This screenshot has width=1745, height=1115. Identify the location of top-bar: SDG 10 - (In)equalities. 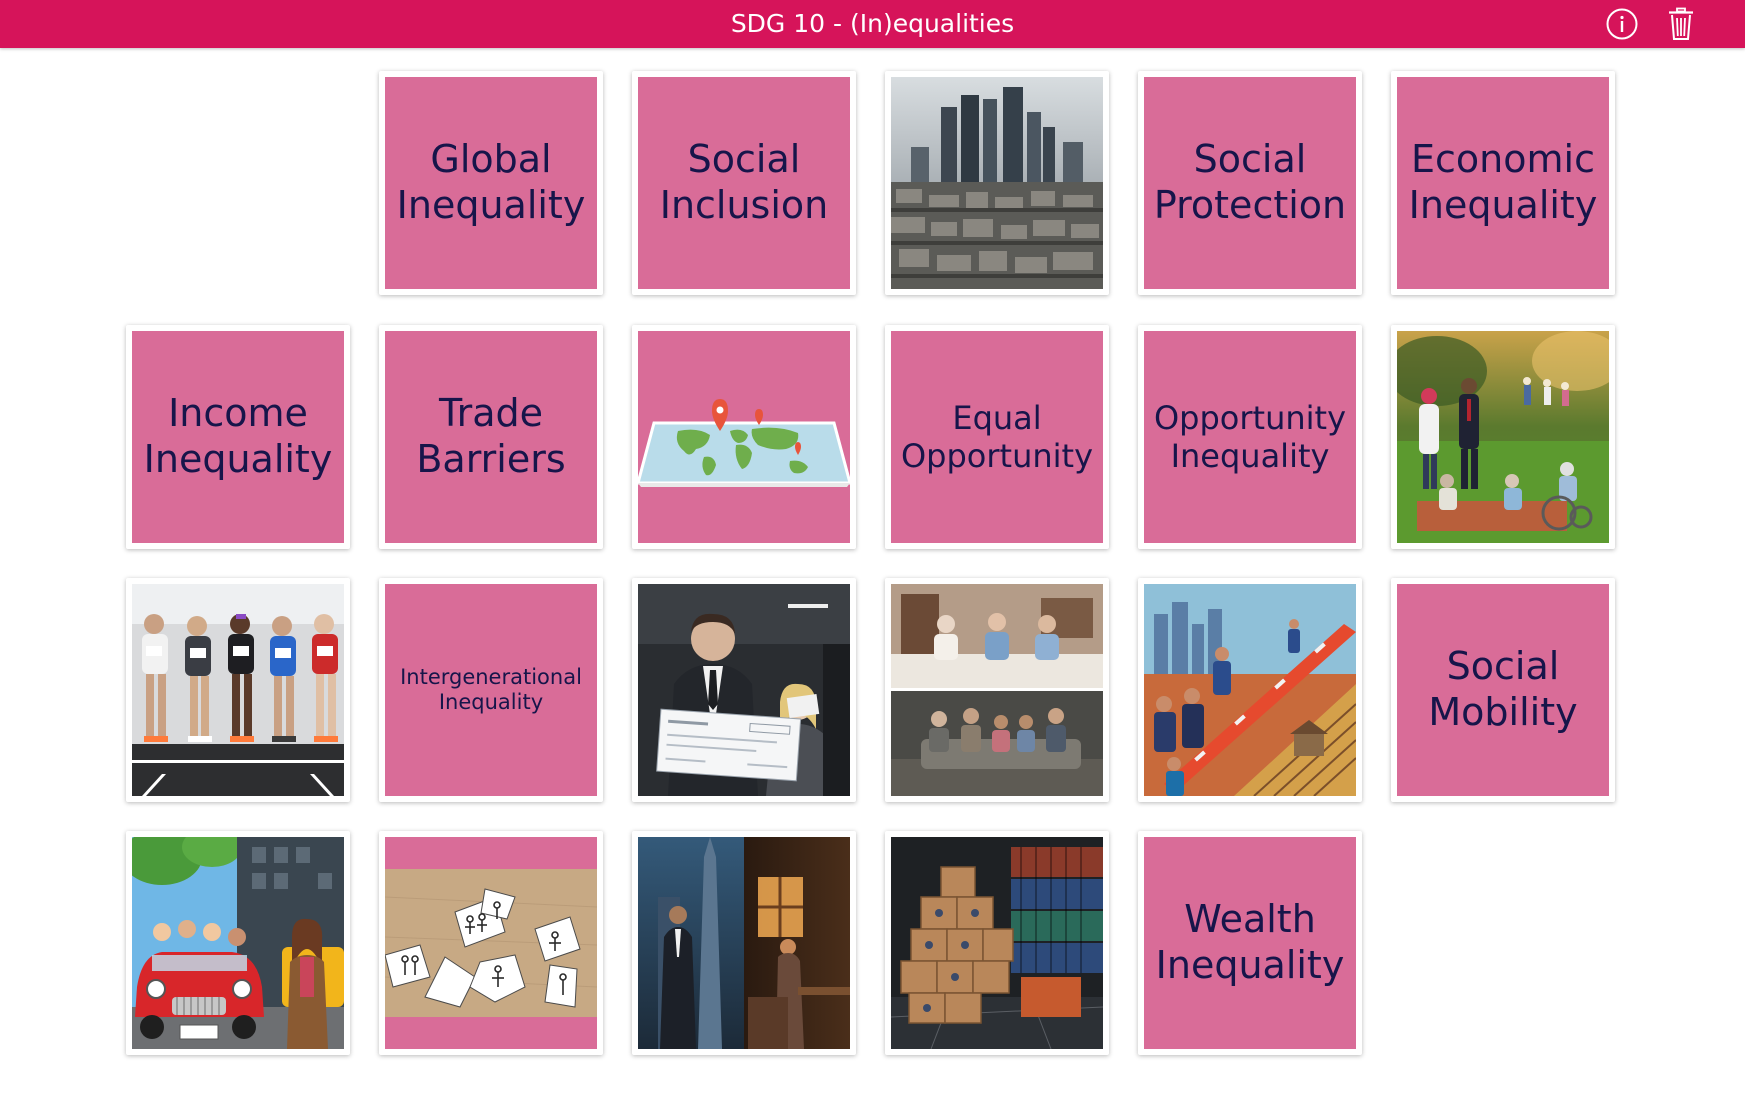
(872, 24).